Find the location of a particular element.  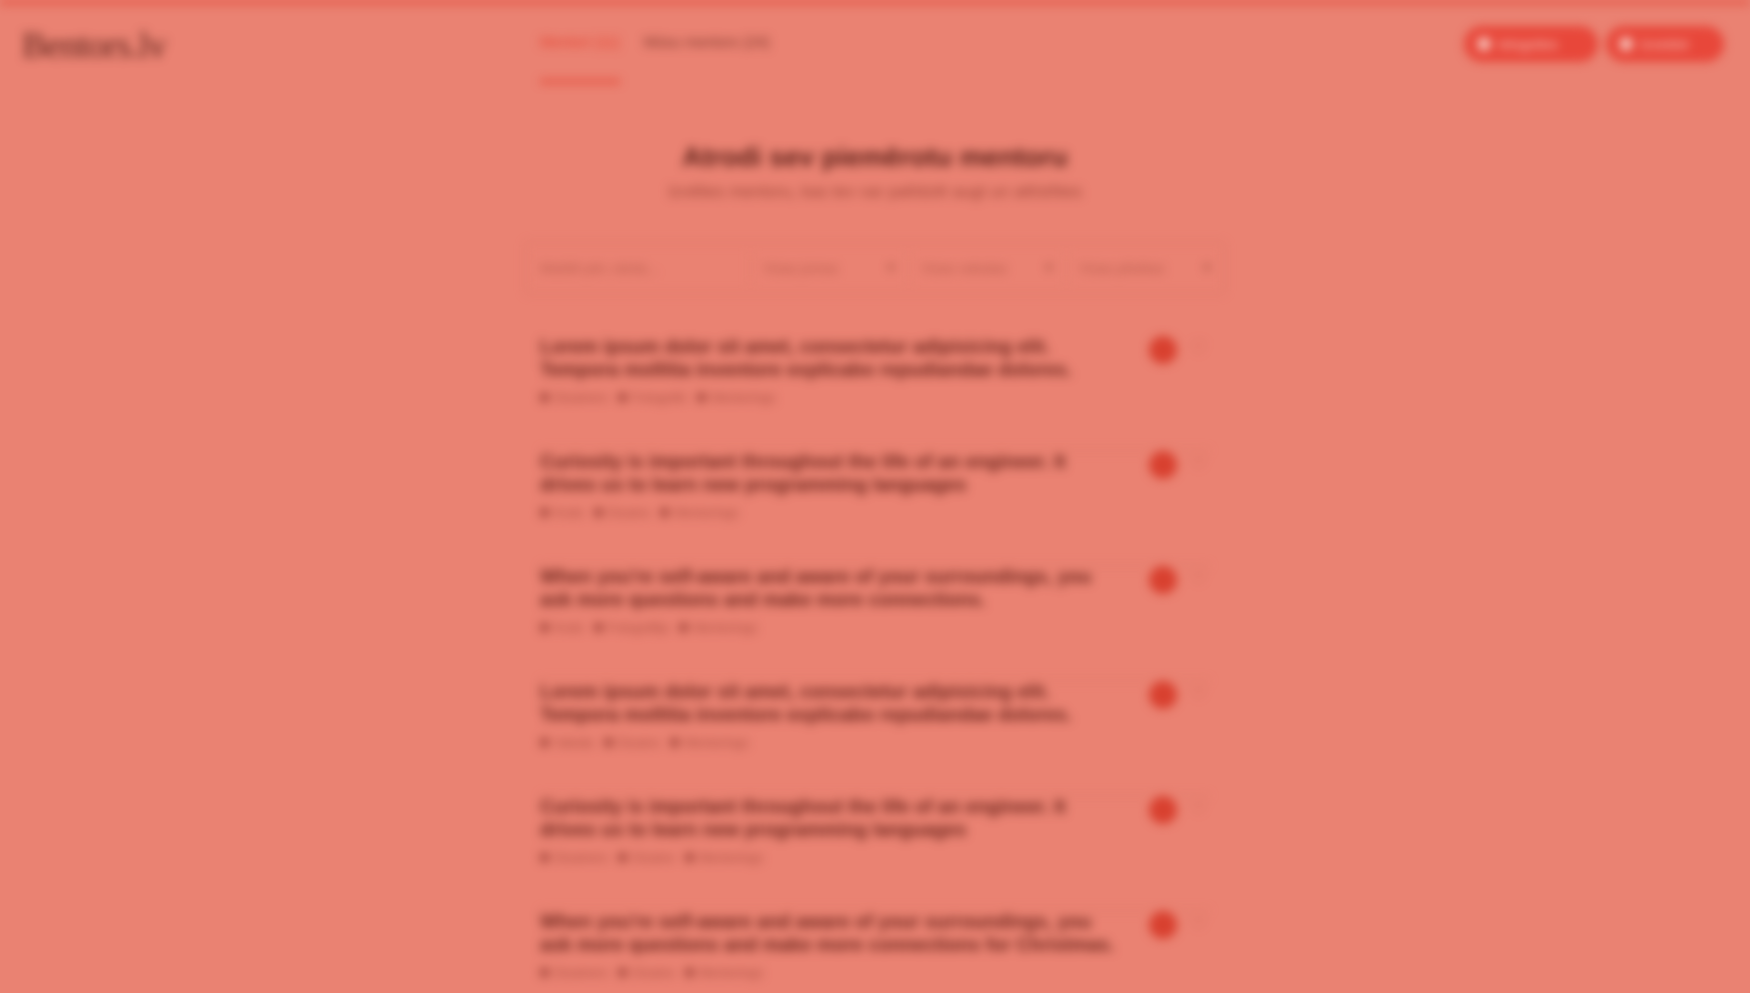

tag: Valoda is located at coordinates (567, 742).